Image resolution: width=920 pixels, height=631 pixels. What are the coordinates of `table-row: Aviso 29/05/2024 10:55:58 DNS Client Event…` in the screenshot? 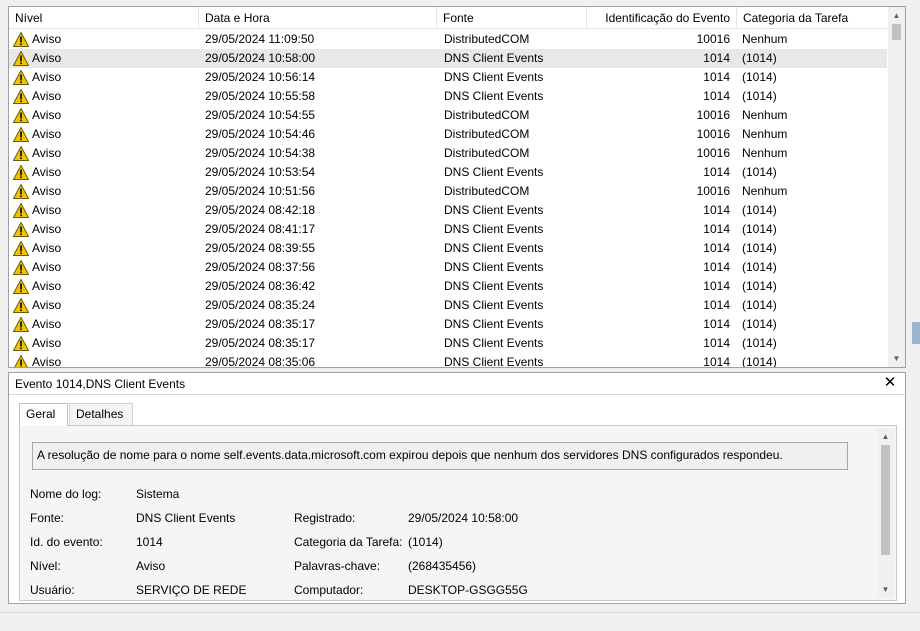 It's located at (448, 96).